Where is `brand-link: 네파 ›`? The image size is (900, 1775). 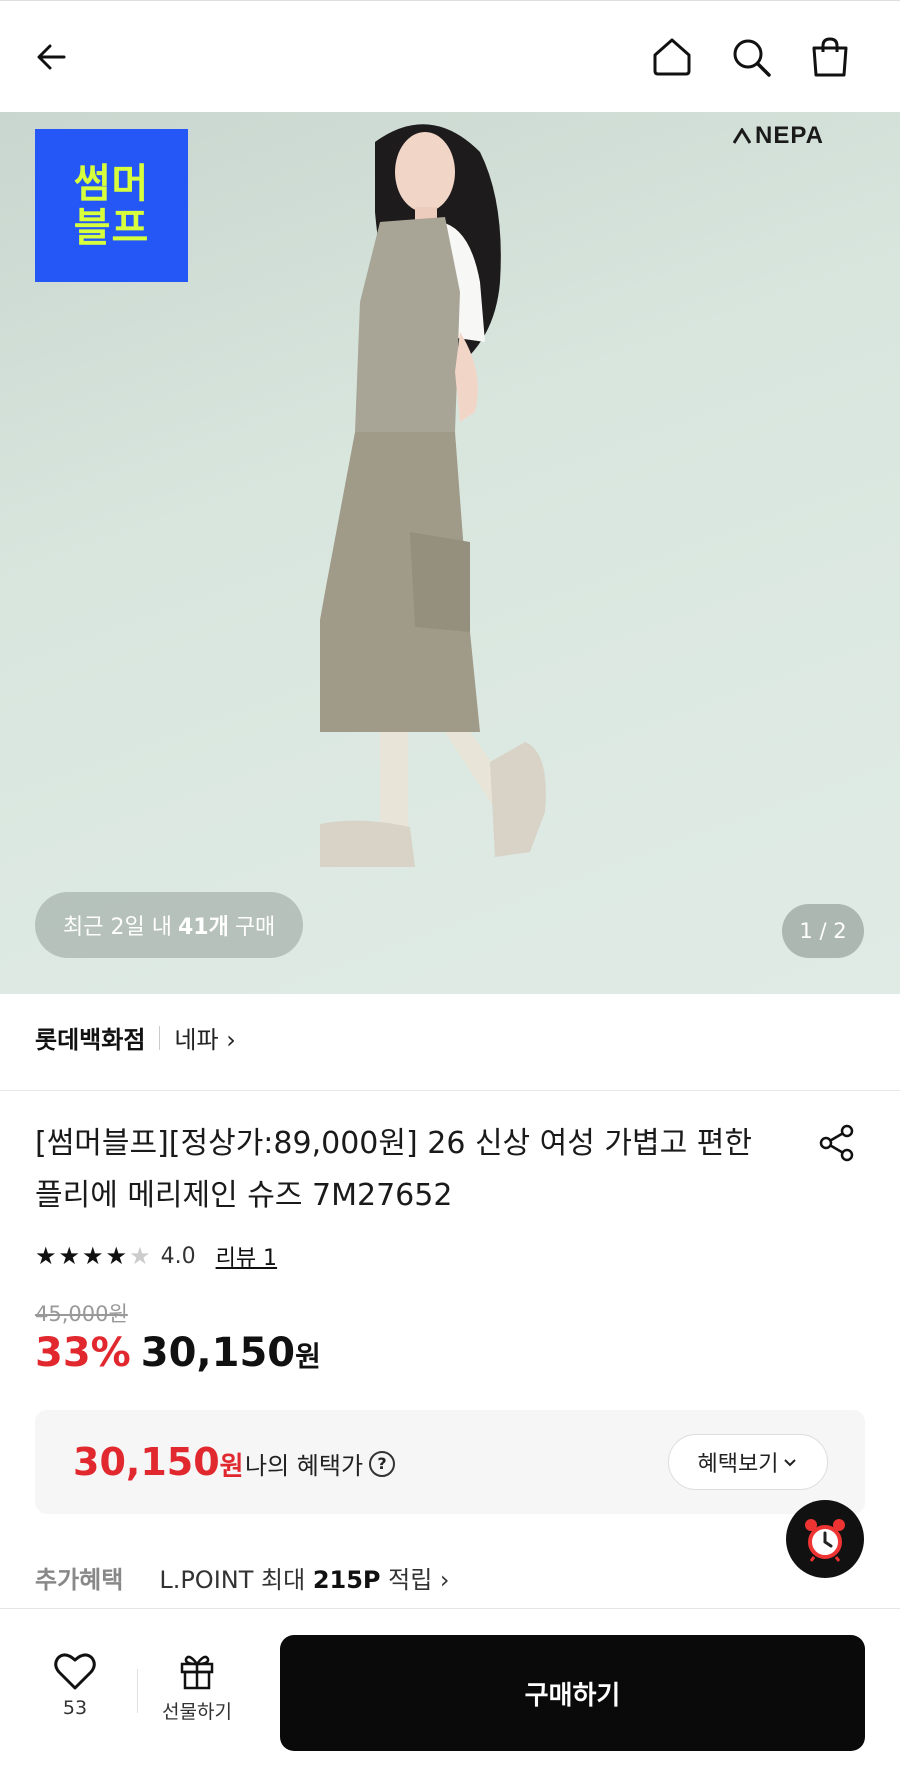
brand-link: 네파 › is located at coordinates (204, 1037).